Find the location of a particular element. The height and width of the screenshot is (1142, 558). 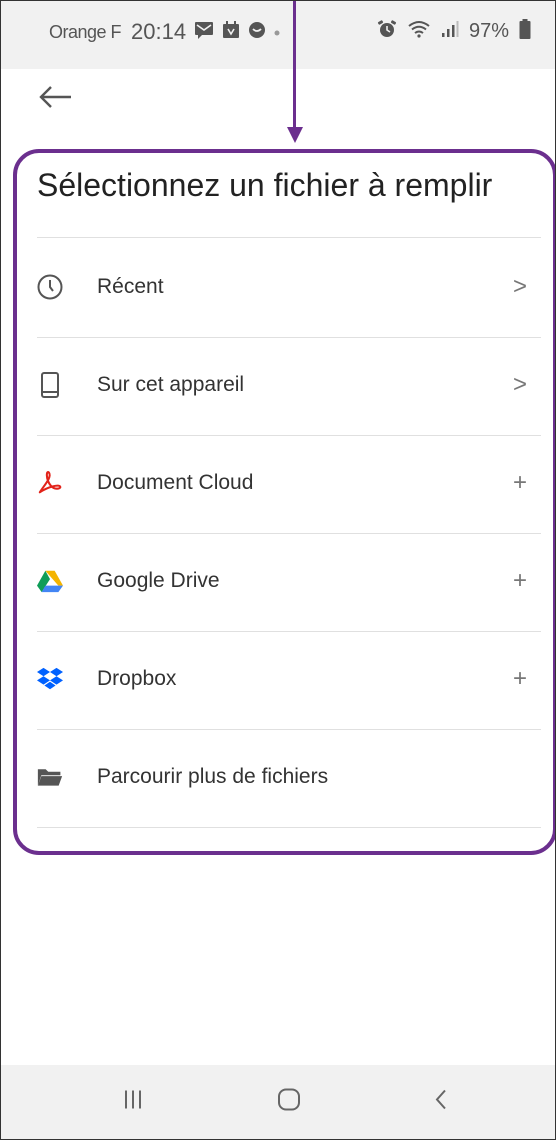

list-item-label: Dropbox is located at coordinates (137, 678).